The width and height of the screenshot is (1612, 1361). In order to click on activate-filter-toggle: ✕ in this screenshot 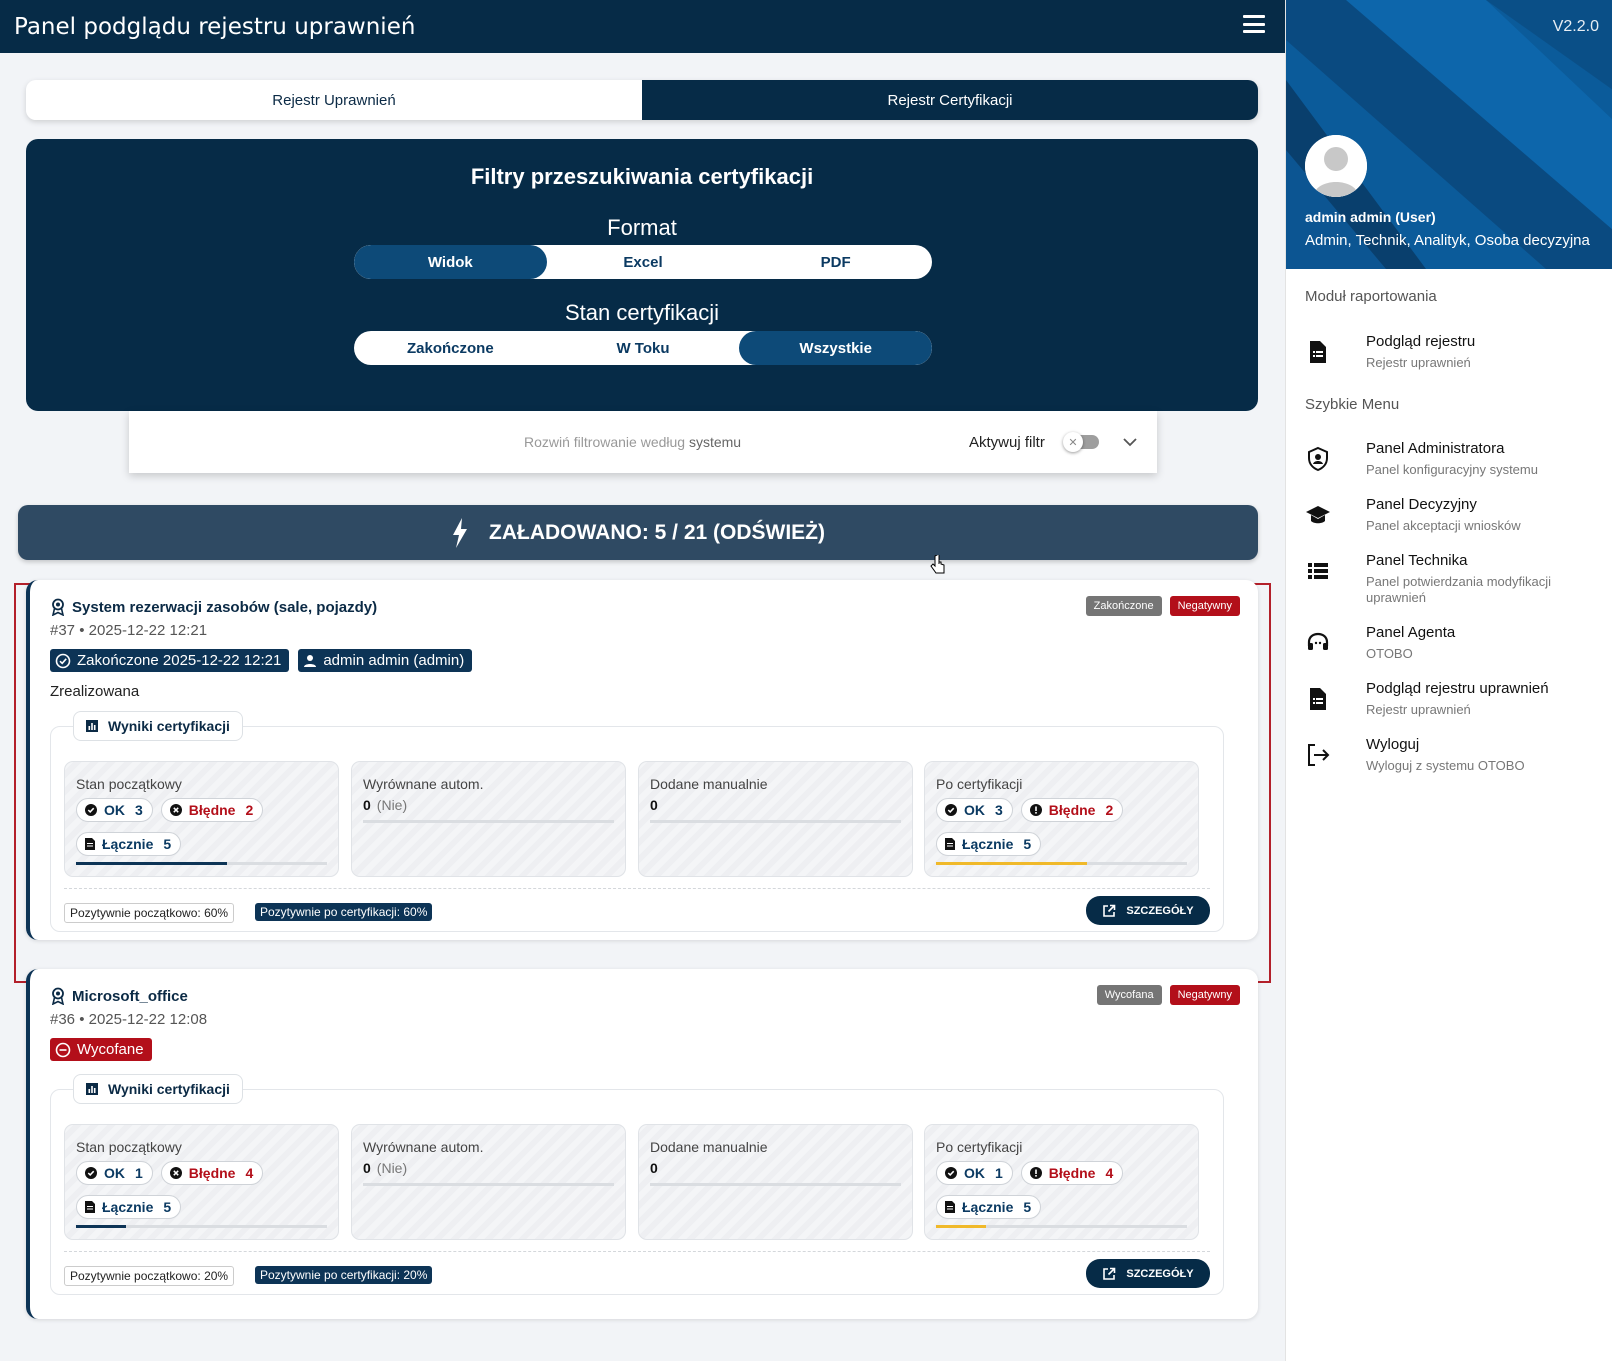, I will do `click(1082, 442)`.